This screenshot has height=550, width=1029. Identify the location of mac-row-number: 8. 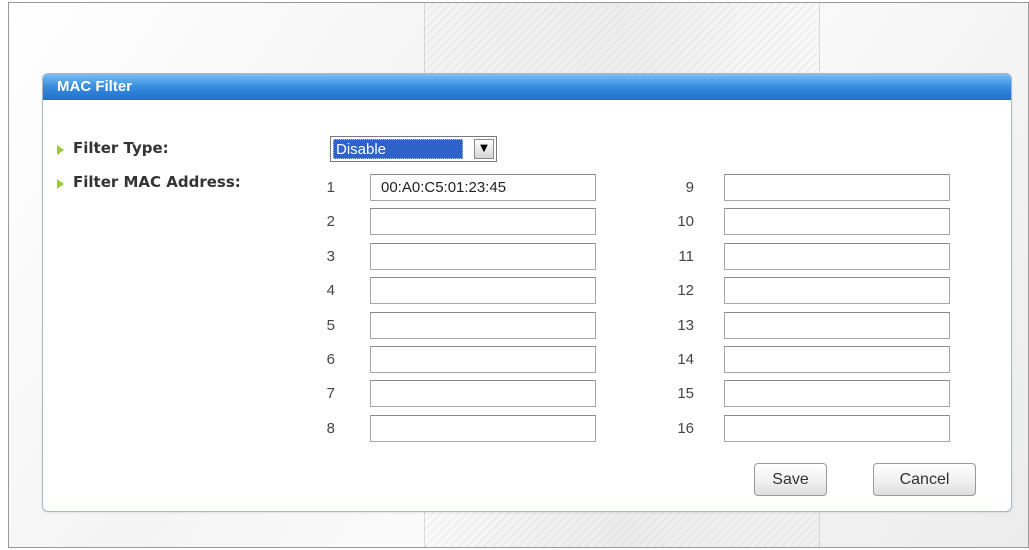
(330, 428).